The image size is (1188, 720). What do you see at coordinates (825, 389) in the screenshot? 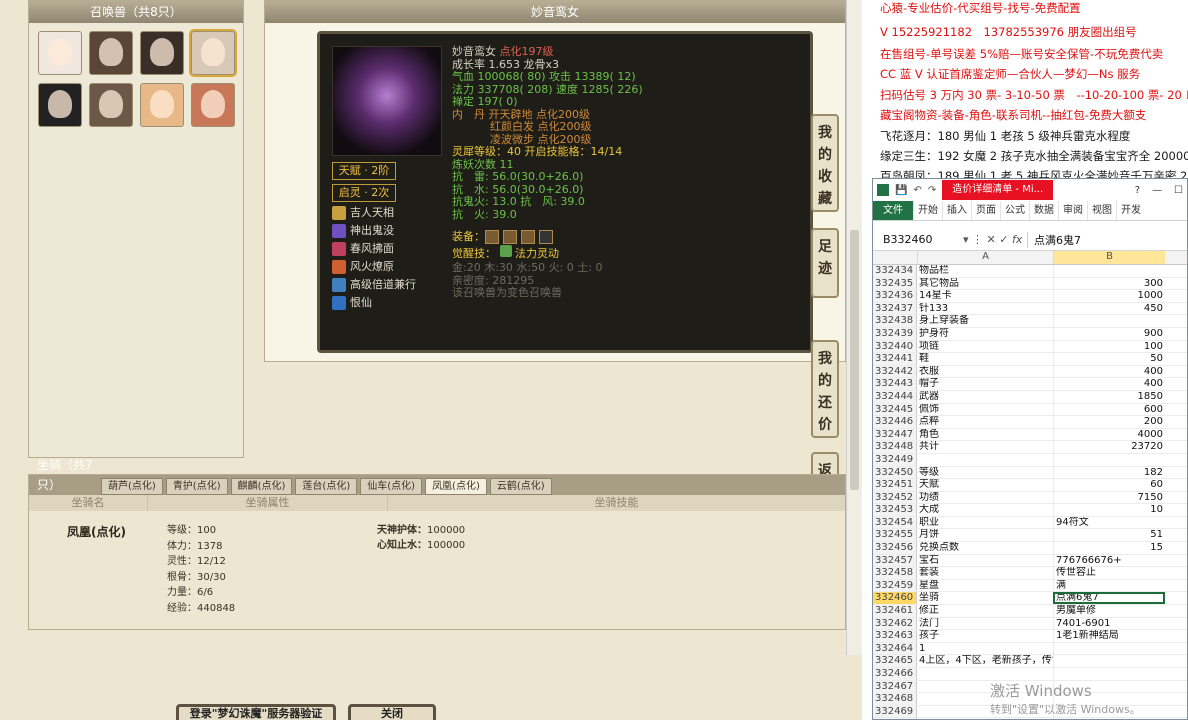
I see `my-bargain-tab: 我的还价` at bounding box center [825, 389].